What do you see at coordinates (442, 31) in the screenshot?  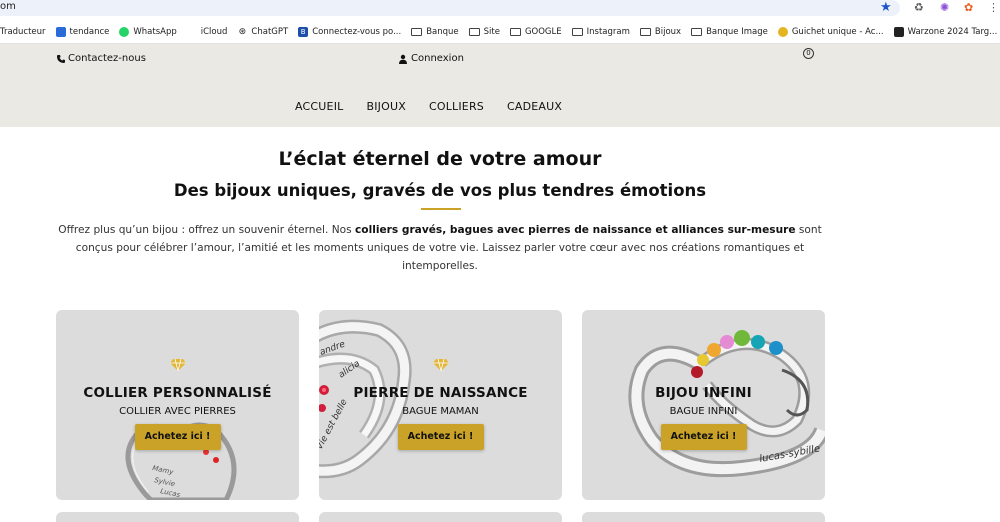 I see `bookmark-label: Banque` at bounding box center [442, 31].